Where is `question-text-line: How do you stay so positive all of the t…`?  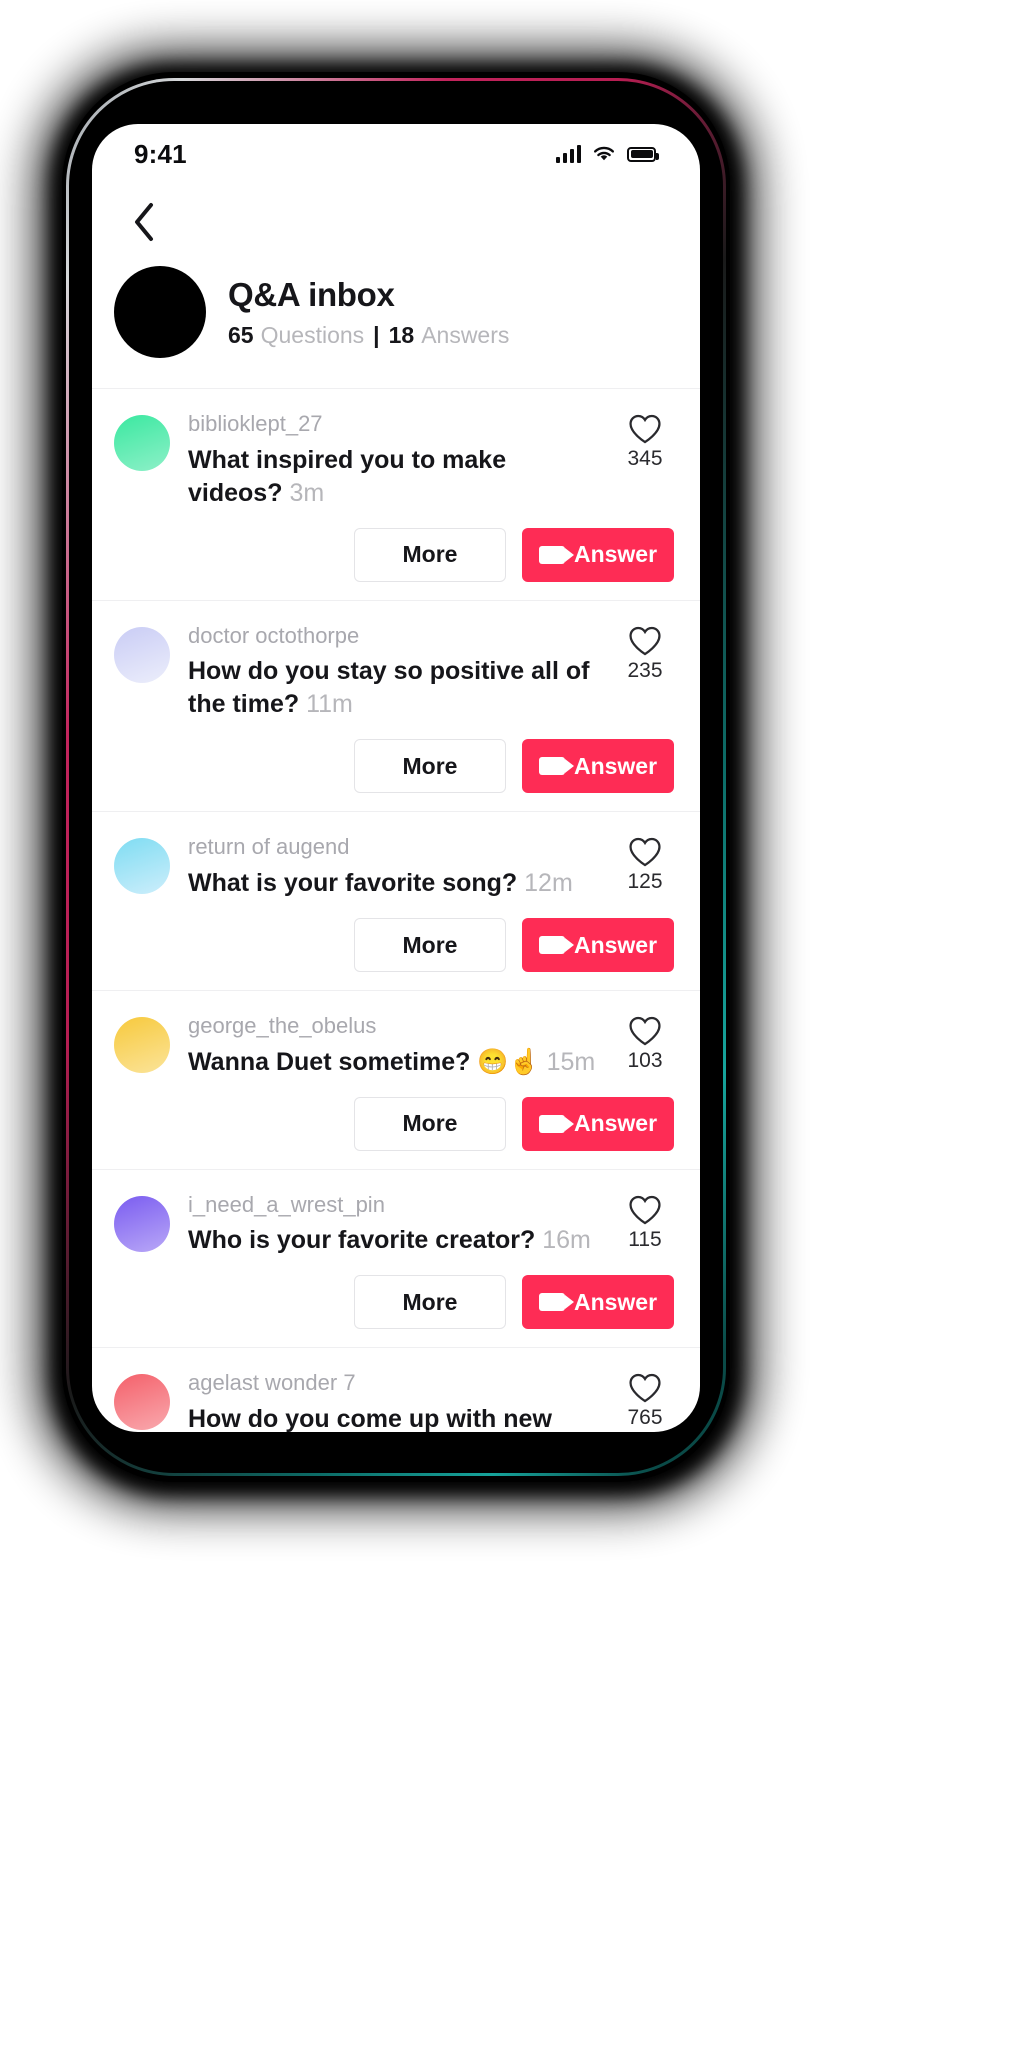
question-text-line: How do you stay so positive all of the t… is located at coordinates (393, 688).